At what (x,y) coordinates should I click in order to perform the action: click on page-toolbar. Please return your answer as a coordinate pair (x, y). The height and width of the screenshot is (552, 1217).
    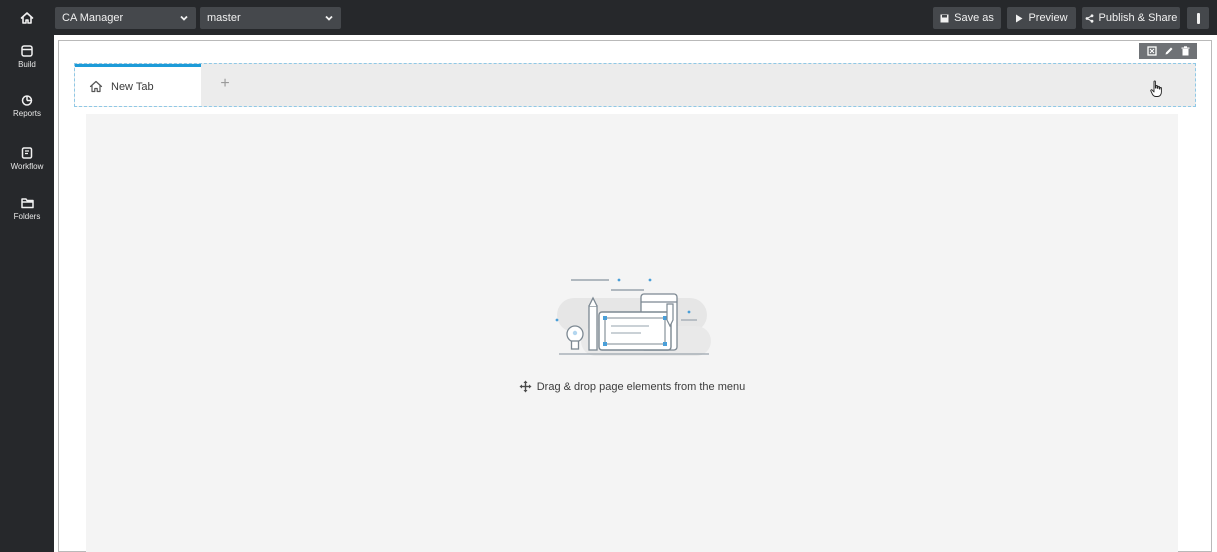
    Looking at the image, I should click on (1168, 51).